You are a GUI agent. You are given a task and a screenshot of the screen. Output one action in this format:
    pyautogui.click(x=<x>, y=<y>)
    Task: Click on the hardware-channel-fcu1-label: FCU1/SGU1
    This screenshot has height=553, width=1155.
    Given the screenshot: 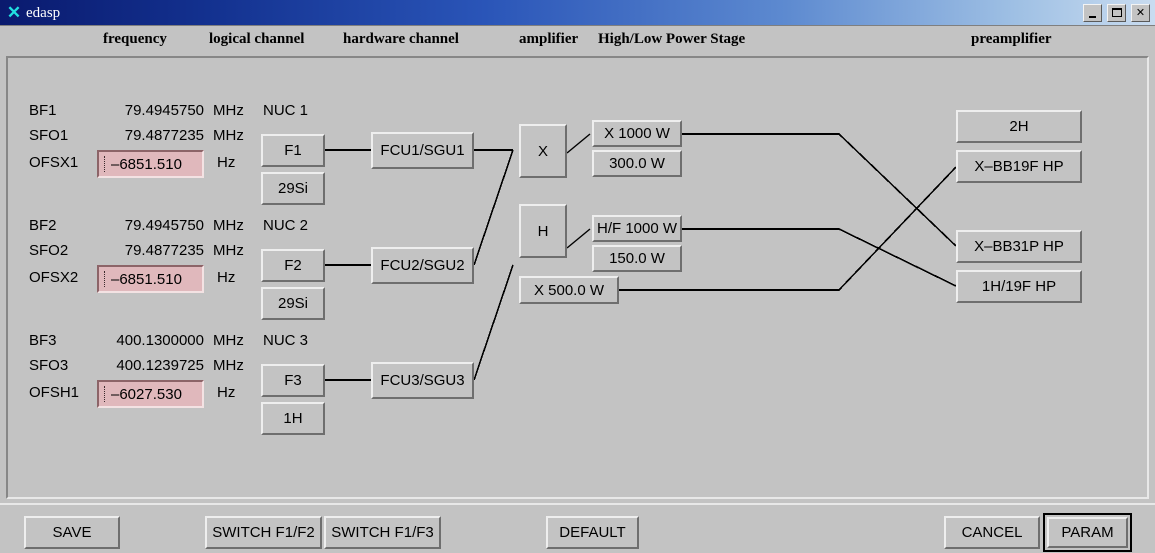 What is the action you would take?
    pyautogui.click(x=422, y=150)
    